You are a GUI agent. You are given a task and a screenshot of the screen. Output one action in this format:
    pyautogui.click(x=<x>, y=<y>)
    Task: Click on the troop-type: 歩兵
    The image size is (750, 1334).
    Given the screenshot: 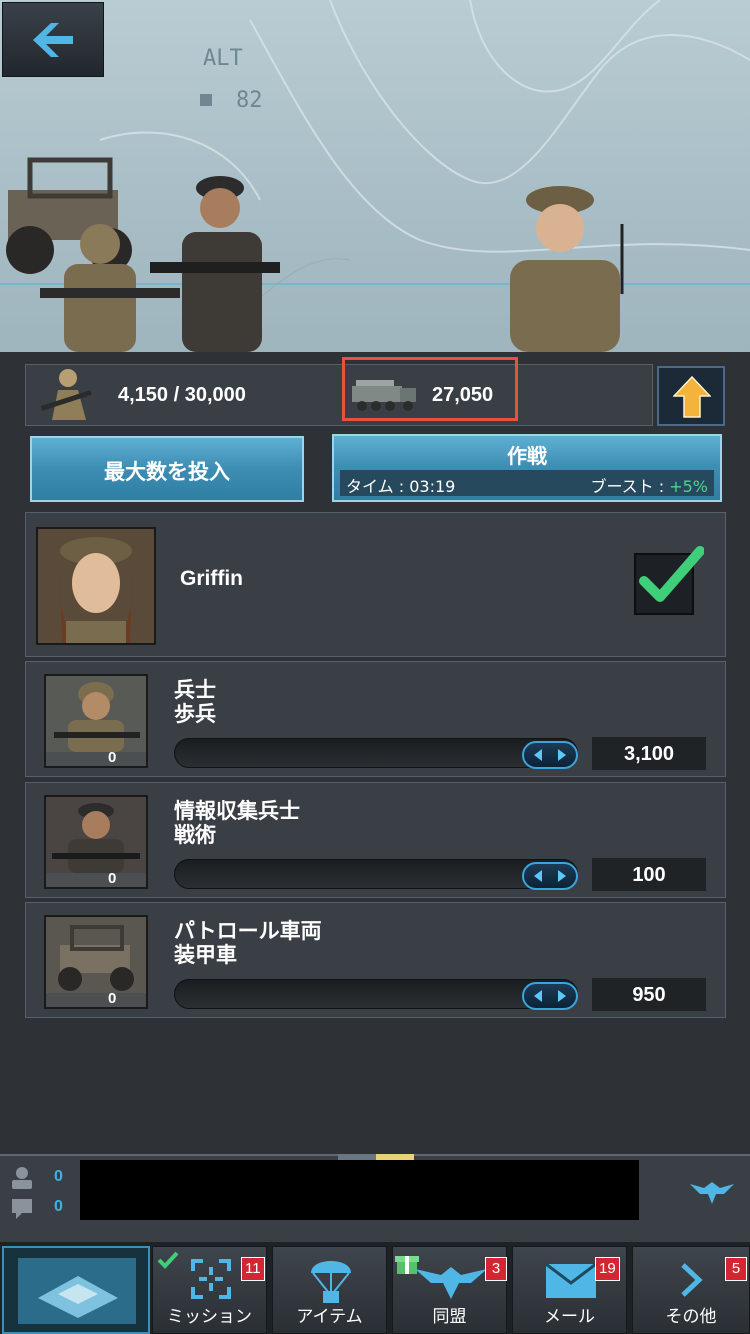 What is the action you would take?
    pyautogui.click(x=195, y=714)
    